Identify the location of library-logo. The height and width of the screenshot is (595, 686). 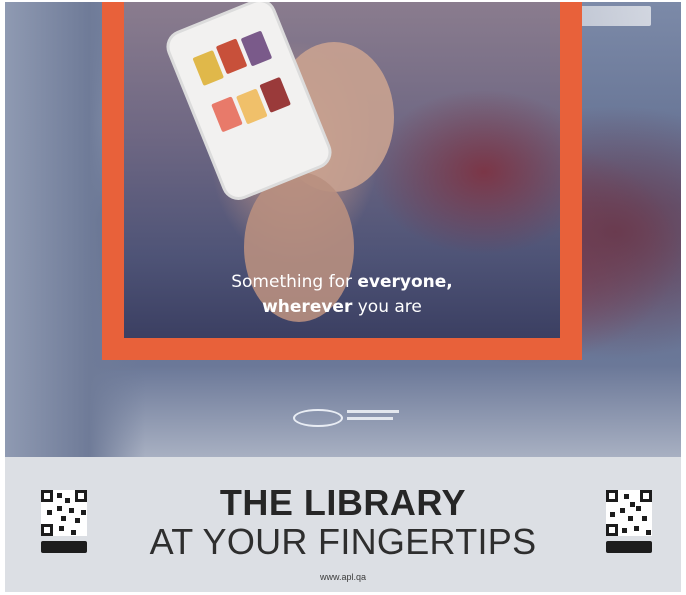
(353, 416).